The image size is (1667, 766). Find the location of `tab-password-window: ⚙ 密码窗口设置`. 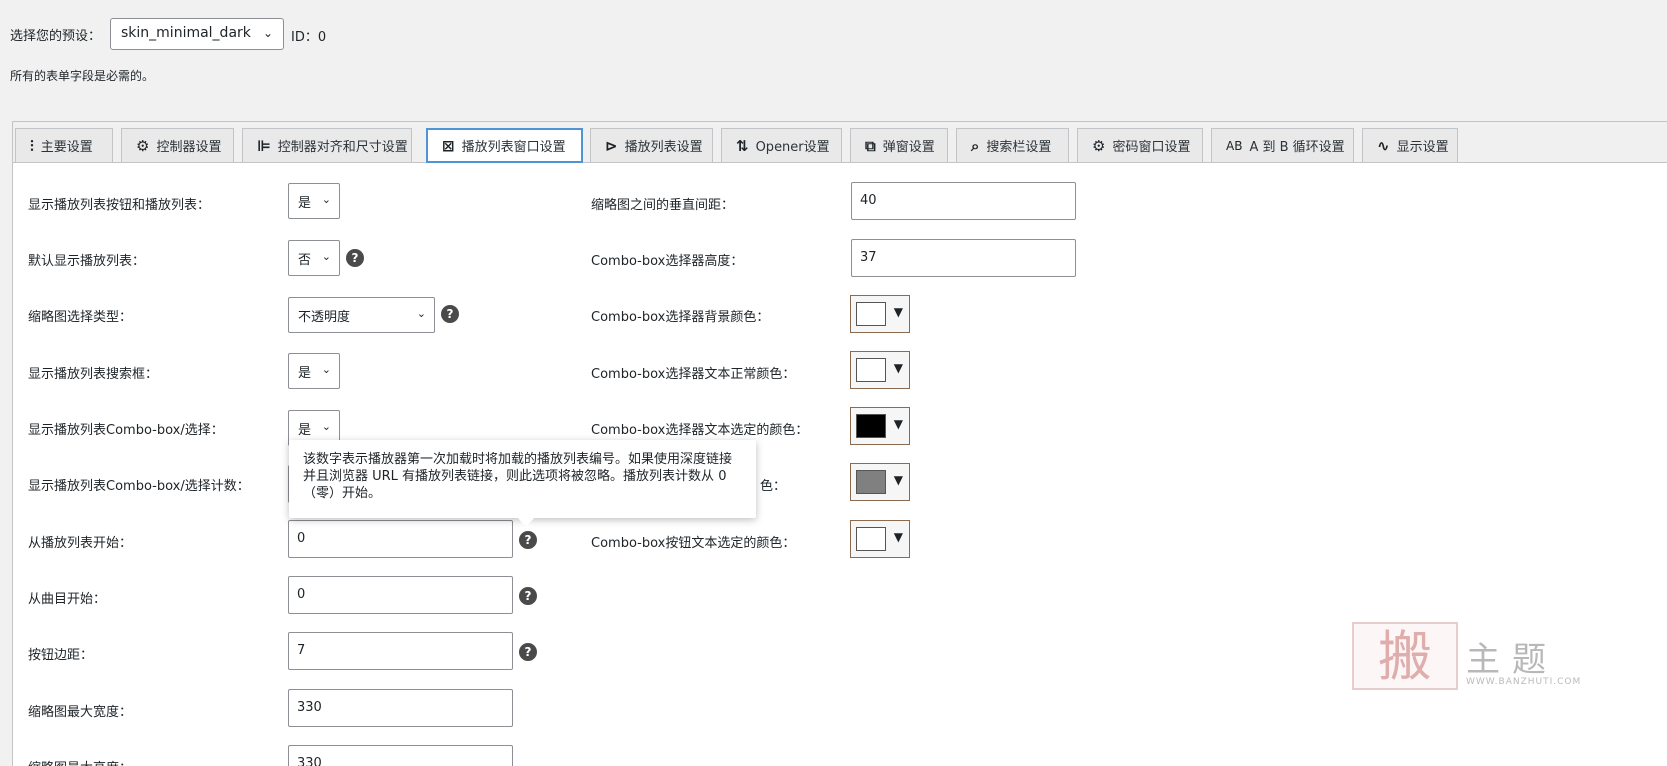

tab-password-window: ⚙ 密码窗口设置 is located at coordinates (1140, 145).